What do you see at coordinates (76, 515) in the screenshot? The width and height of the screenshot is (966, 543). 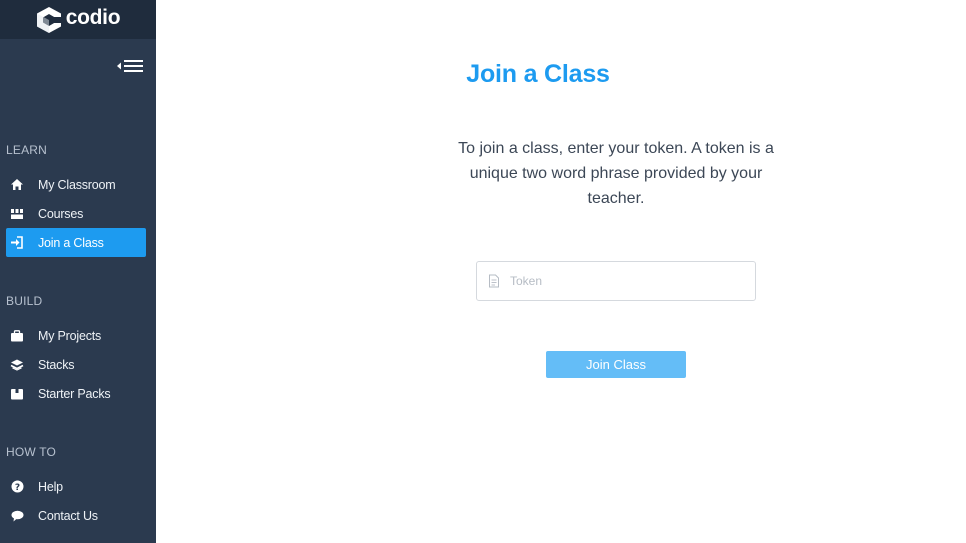 I see `sidebar-item-contact-us: Contact Us` at bounding box center [76, 515].